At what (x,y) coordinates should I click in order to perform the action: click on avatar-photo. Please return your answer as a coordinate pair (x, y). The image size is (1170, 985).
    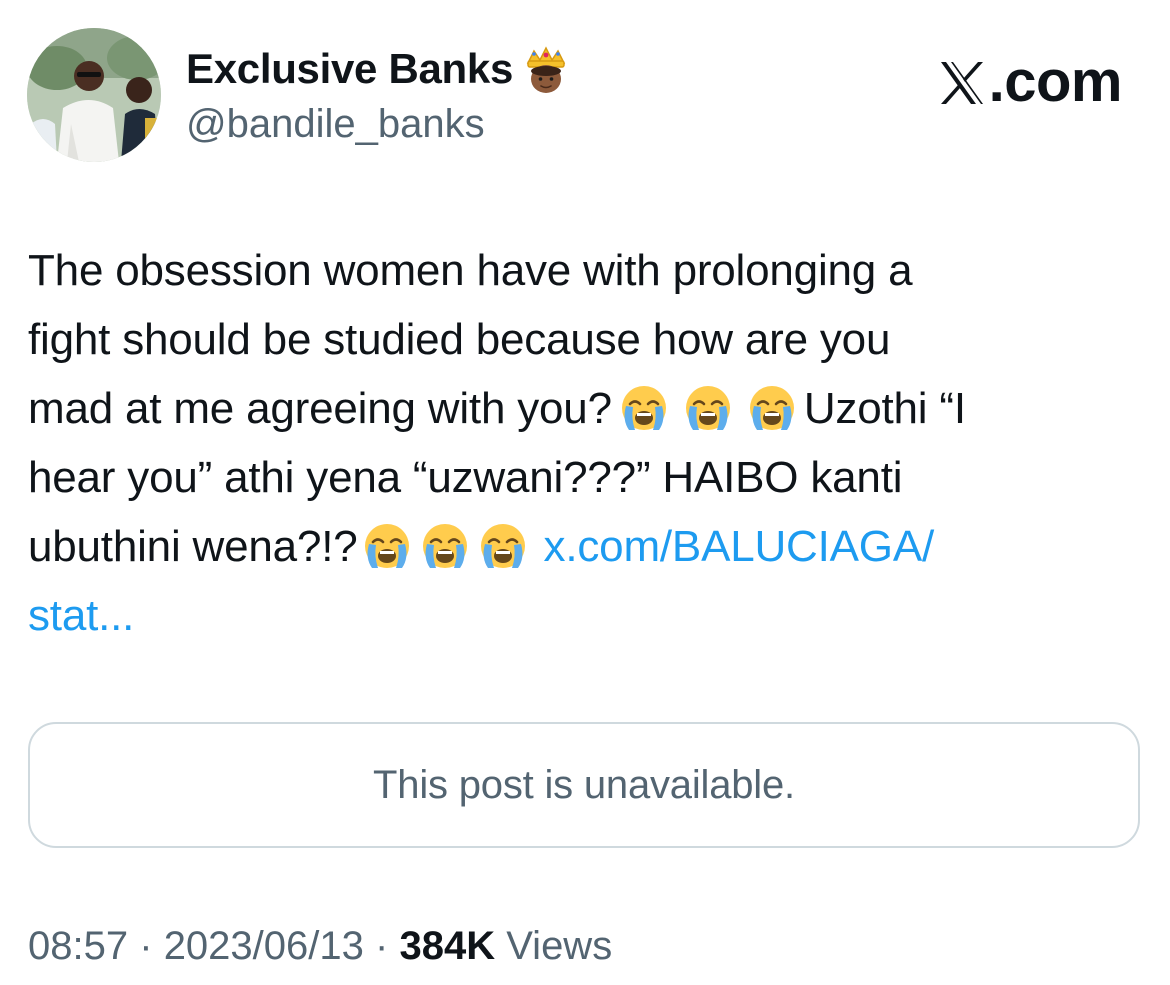
    Looking at the image, I should click on (94, 95).